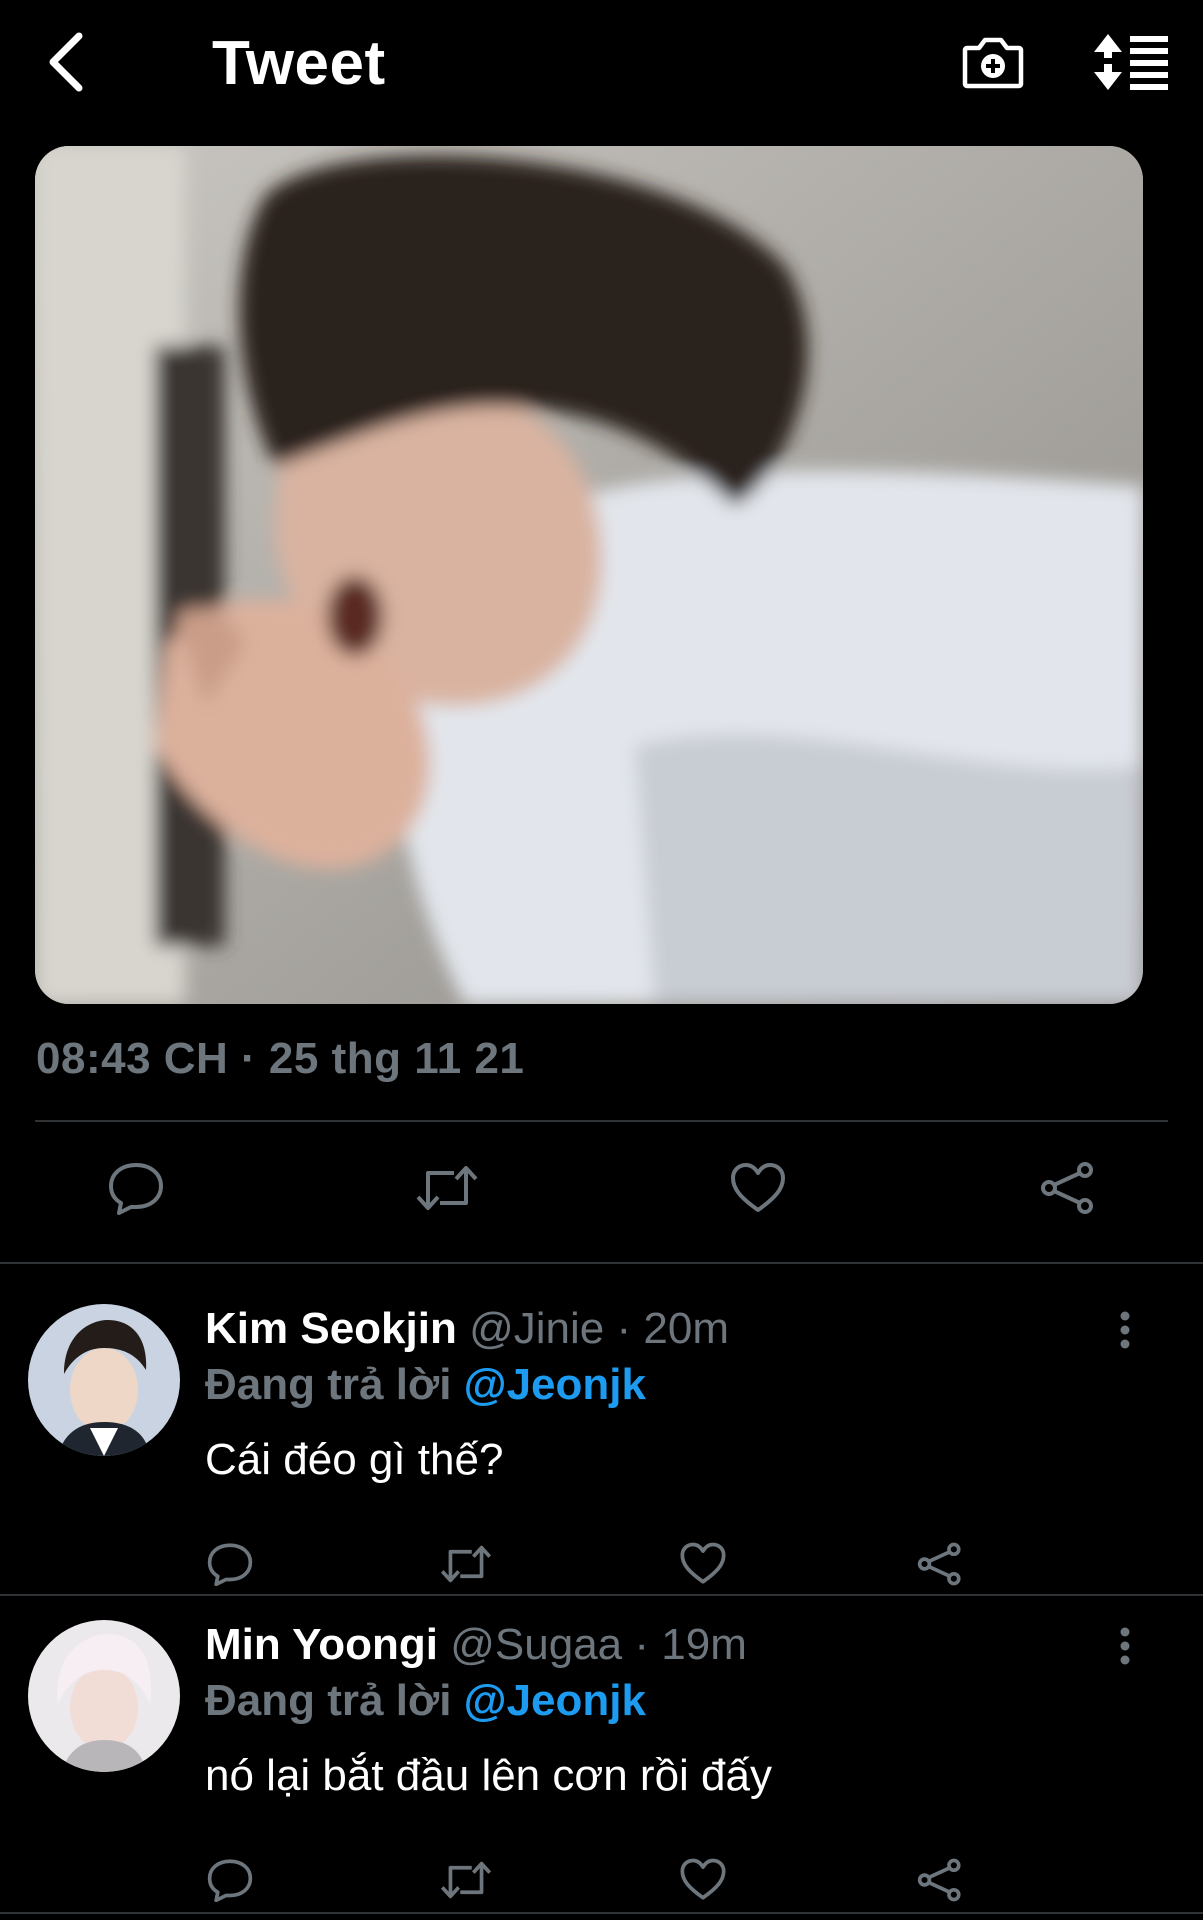 The height and width of the screenshot is (1920, 1203). Describe the element at coordinates (536, 1644) in the screenshot. I see `user-handle: @Sugaa` at that location.